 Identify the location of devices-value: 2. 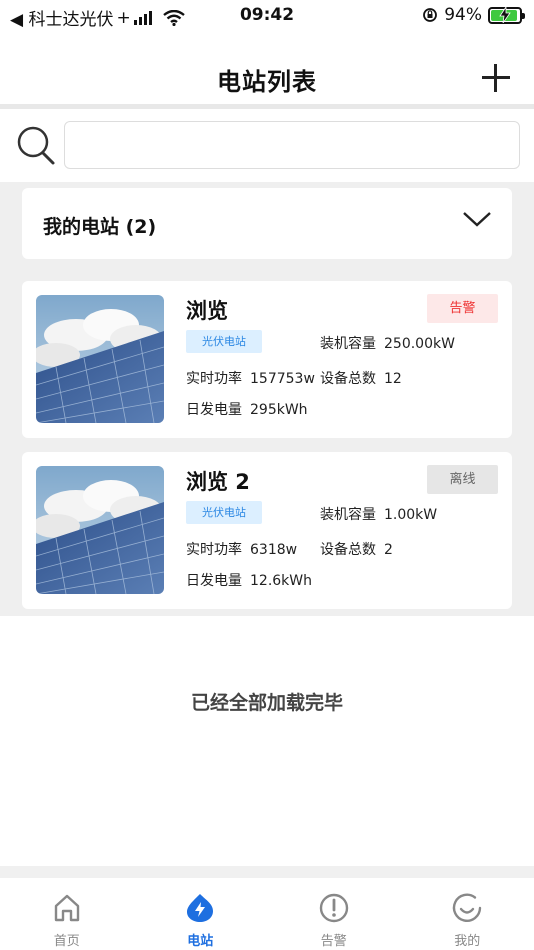
(388, 550).